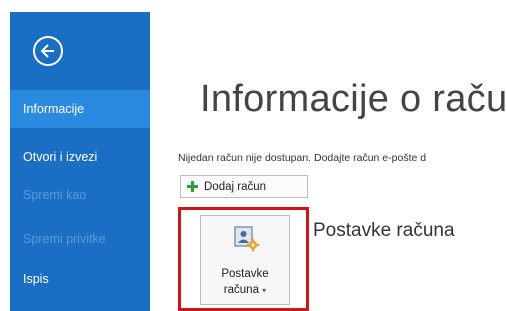 This screenshot has width=506, height=311. I want to click on sidebar-item-ispis: Ispis, so click(80, 279).